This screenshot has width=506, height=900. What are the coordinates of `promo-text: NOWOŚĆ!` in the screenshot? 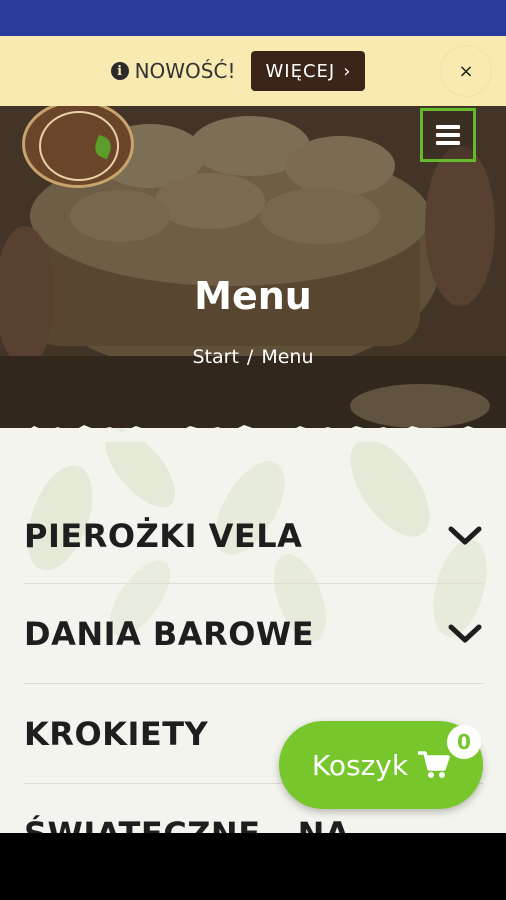 It's located at (185, 71).